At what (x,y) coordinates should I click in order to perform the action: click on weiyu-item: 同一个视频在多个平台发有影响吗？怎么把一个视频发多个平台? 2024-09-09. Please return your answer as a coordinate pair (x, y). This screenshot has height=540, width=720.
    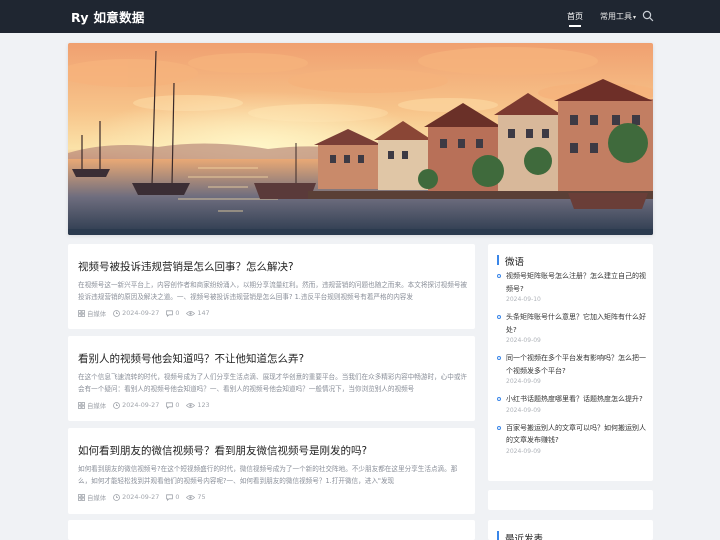
    Looking at the image, I should click on (573, 369).